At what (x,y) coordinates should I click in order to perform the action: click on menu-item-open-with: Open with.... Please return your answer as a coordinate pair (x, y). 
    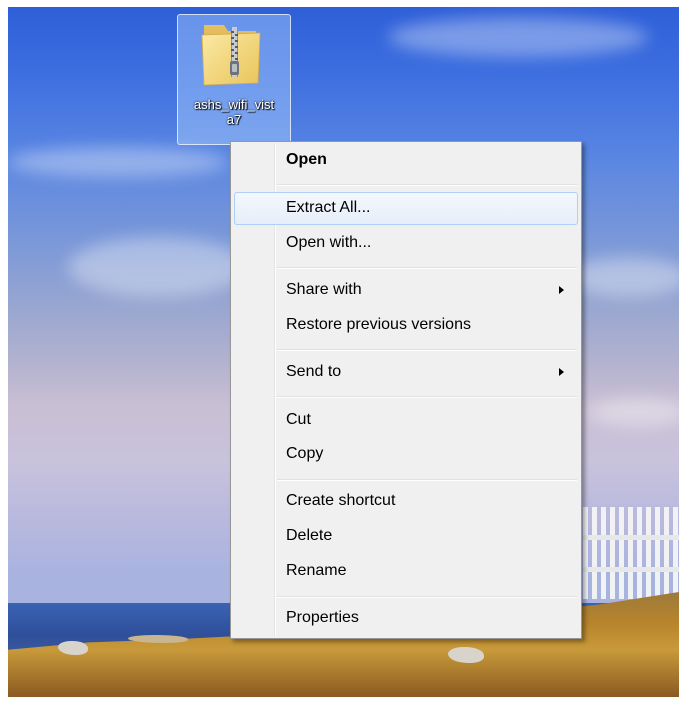
    Looking at the image, I should click on (406, 243).